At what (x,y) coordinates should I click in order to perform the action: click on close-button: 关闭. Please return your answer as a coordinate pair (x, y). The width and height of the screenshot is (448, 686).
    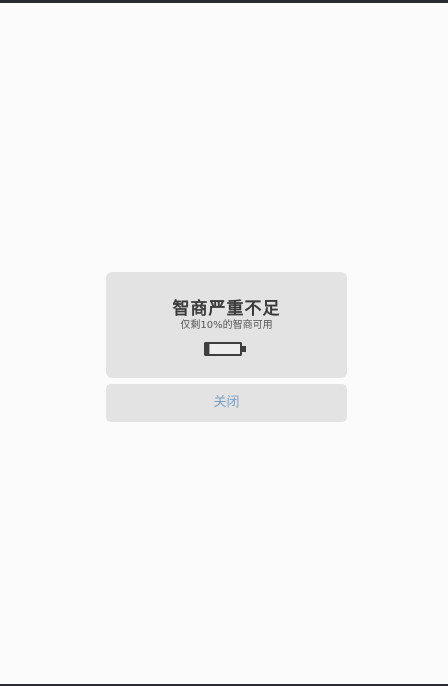
    Looking at the image, I should click on (226, 403).